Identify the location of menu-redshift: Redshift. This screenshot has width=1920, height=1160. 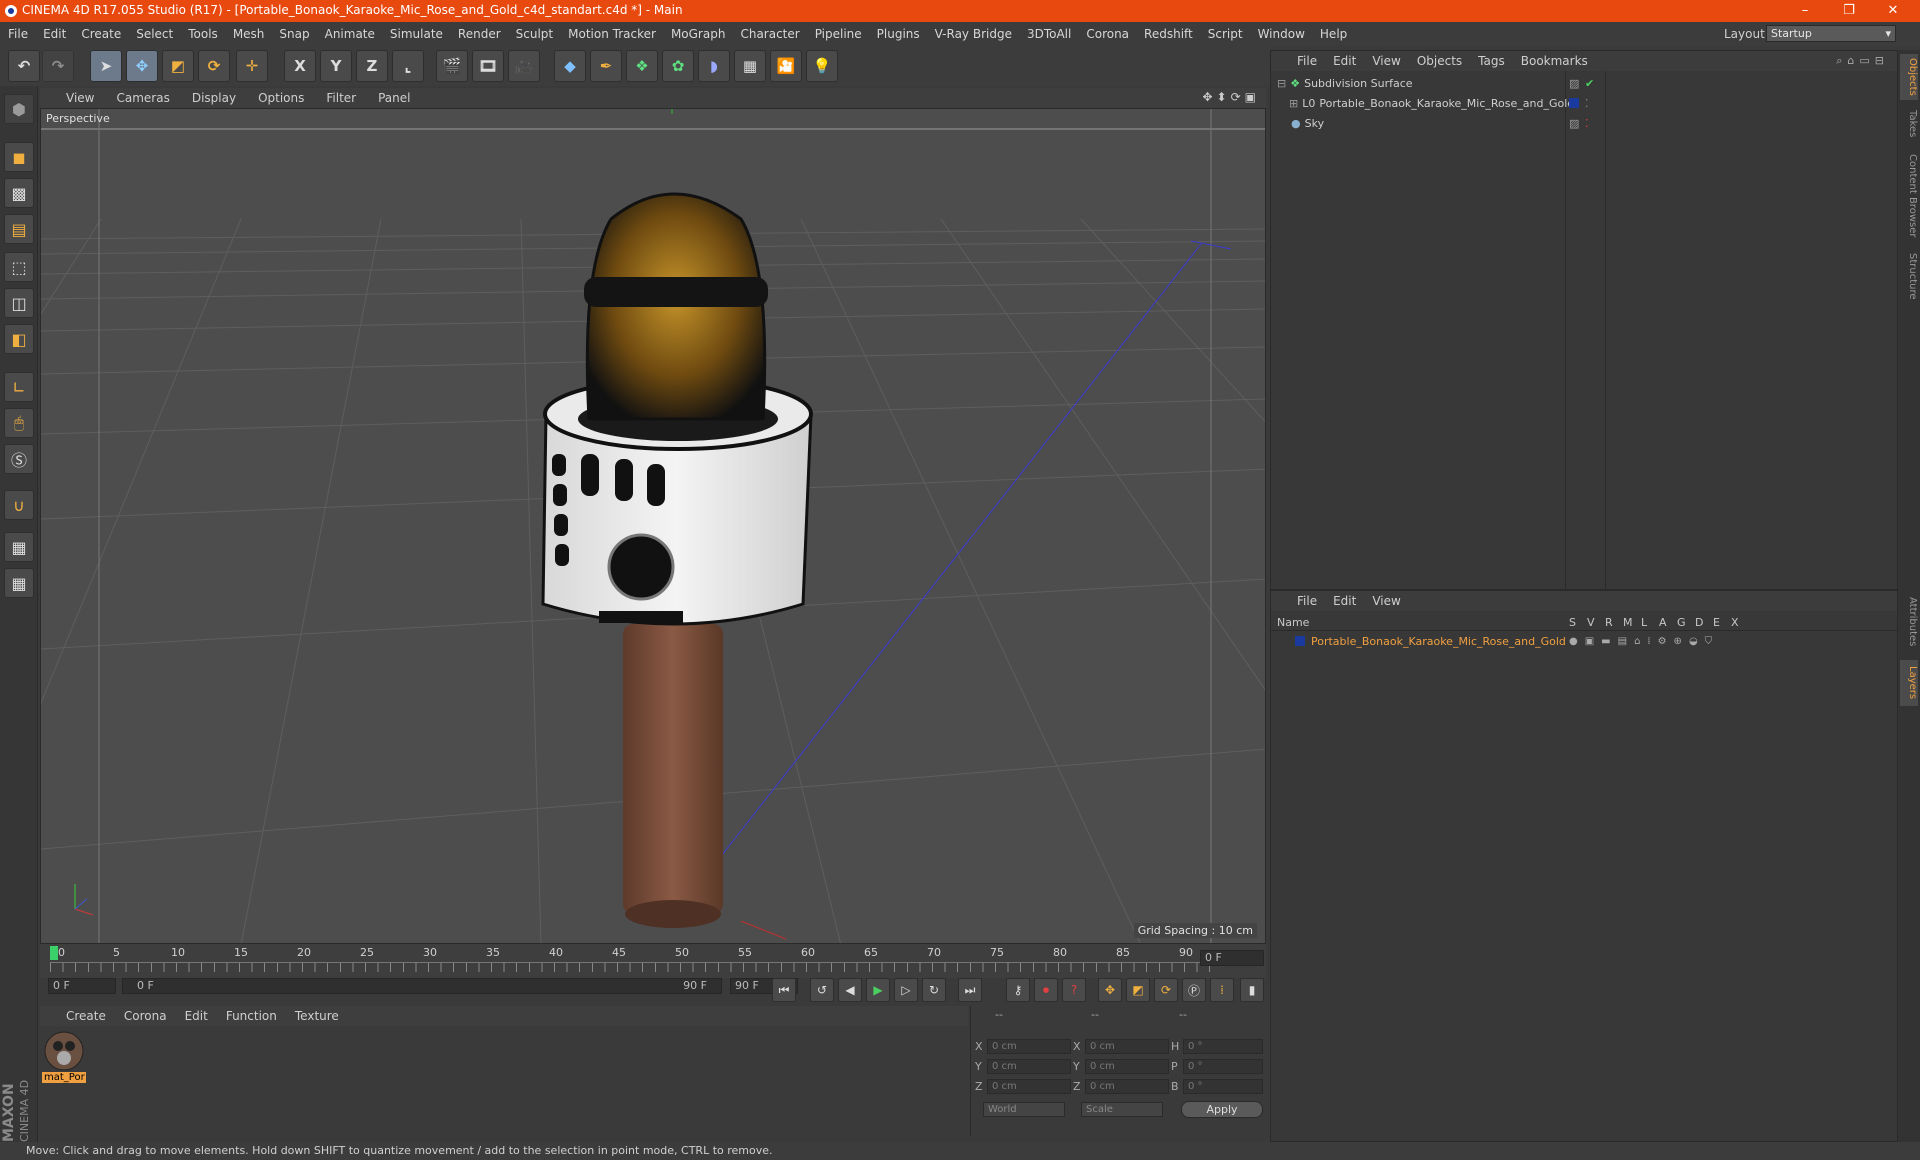
(1168, 34).